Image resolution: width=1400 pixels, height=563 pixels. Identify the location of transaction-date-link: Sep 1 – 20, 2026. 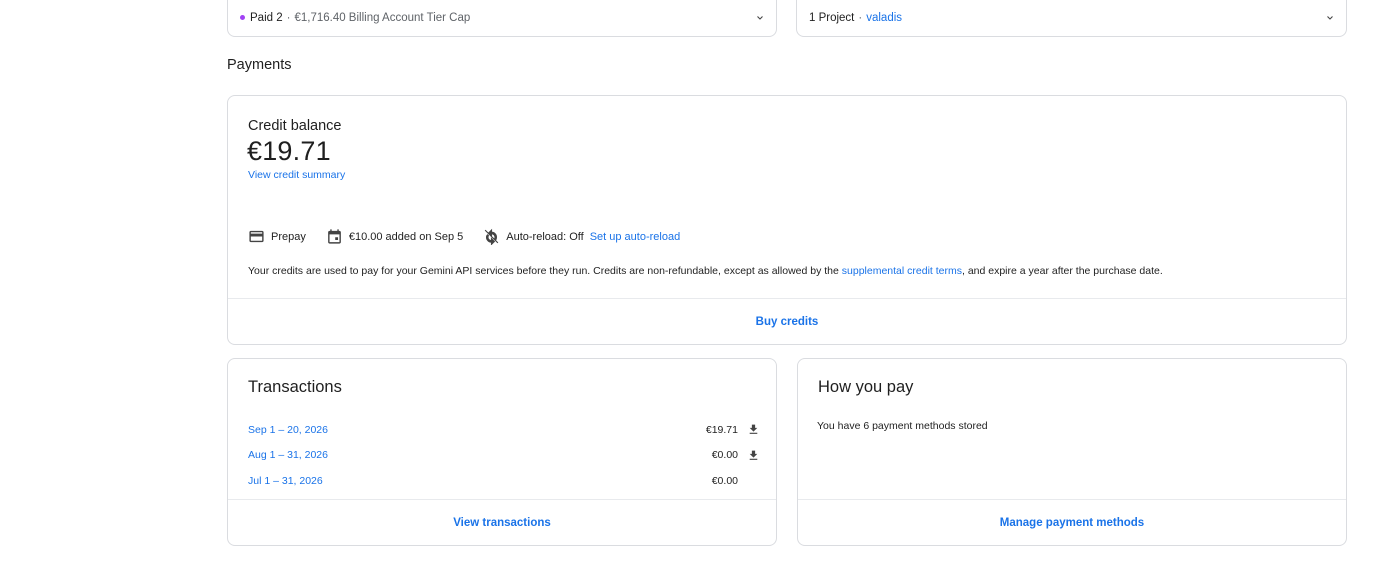
(463, 430).